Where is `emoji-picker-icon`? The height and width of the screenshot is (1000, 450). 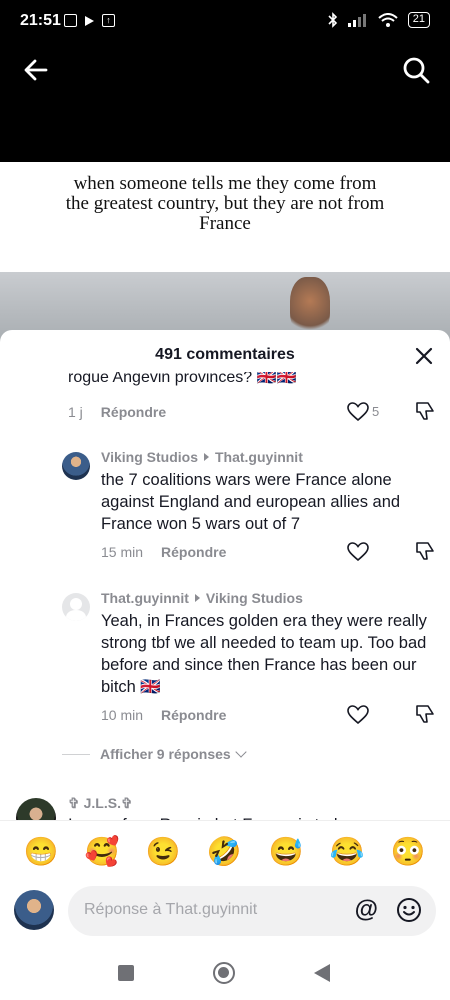 emoji-picker-icon is located at coordinates (409, 910).